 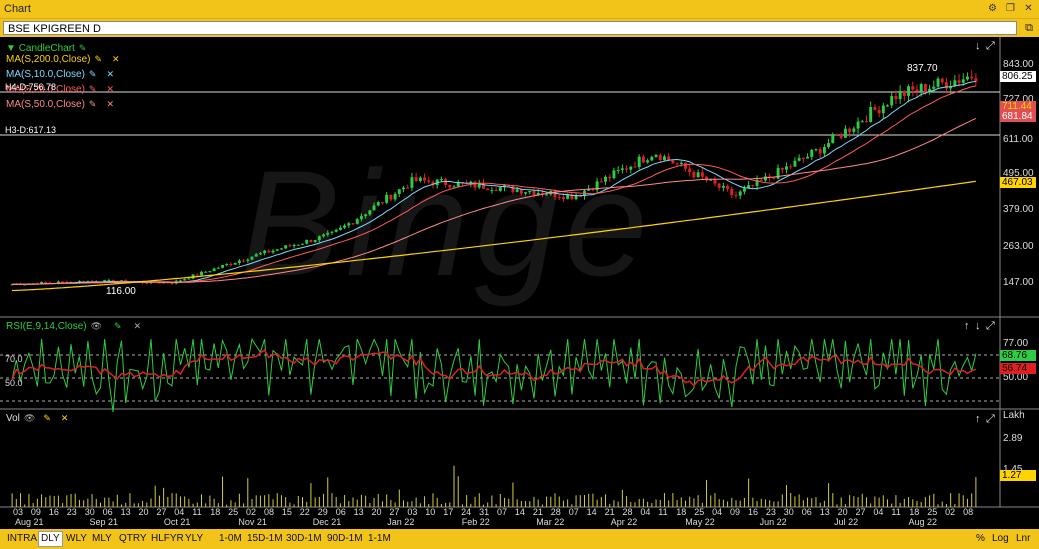 What do you see at coordinates (379, 538) in the screenshot?
I see `range-1-1m: 1-1M` at bounding box center [379, 538].